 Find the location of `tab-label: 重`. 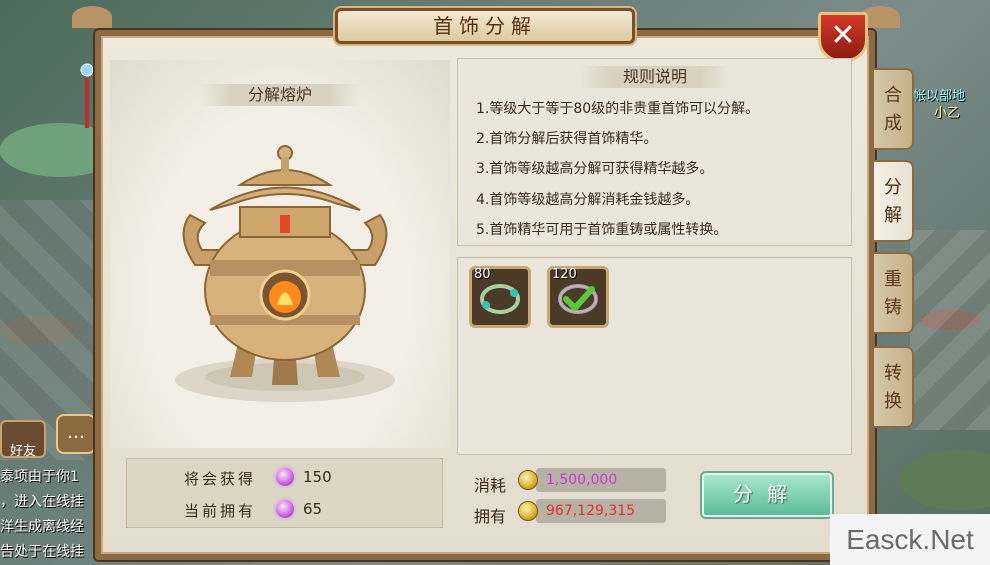

tab-label: 重 is located at coordinates (893, 279).